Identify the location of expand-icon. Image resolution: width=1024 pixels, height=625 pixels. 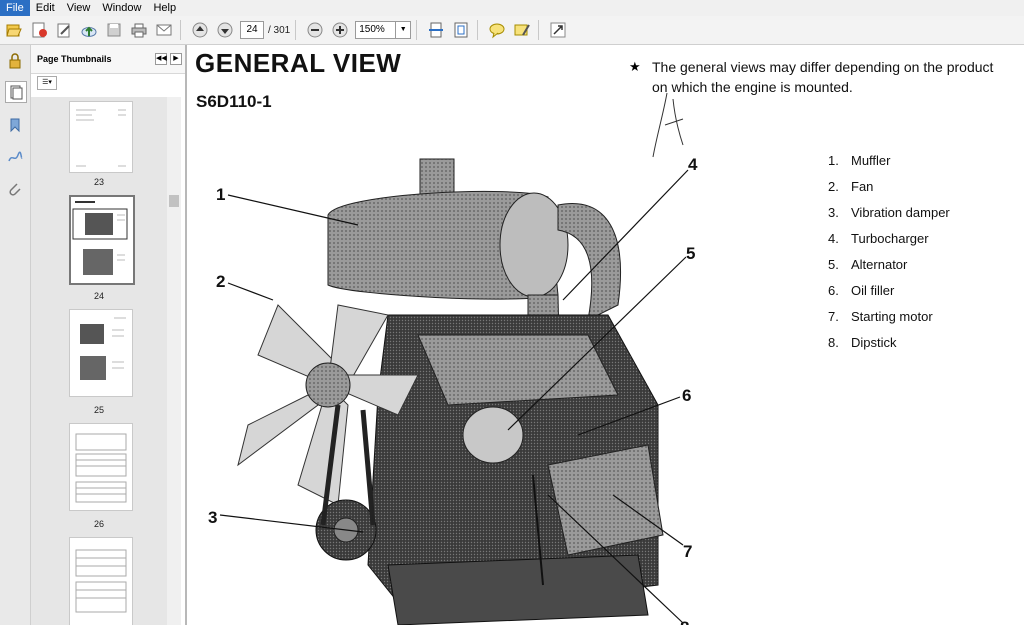
(558, 30).